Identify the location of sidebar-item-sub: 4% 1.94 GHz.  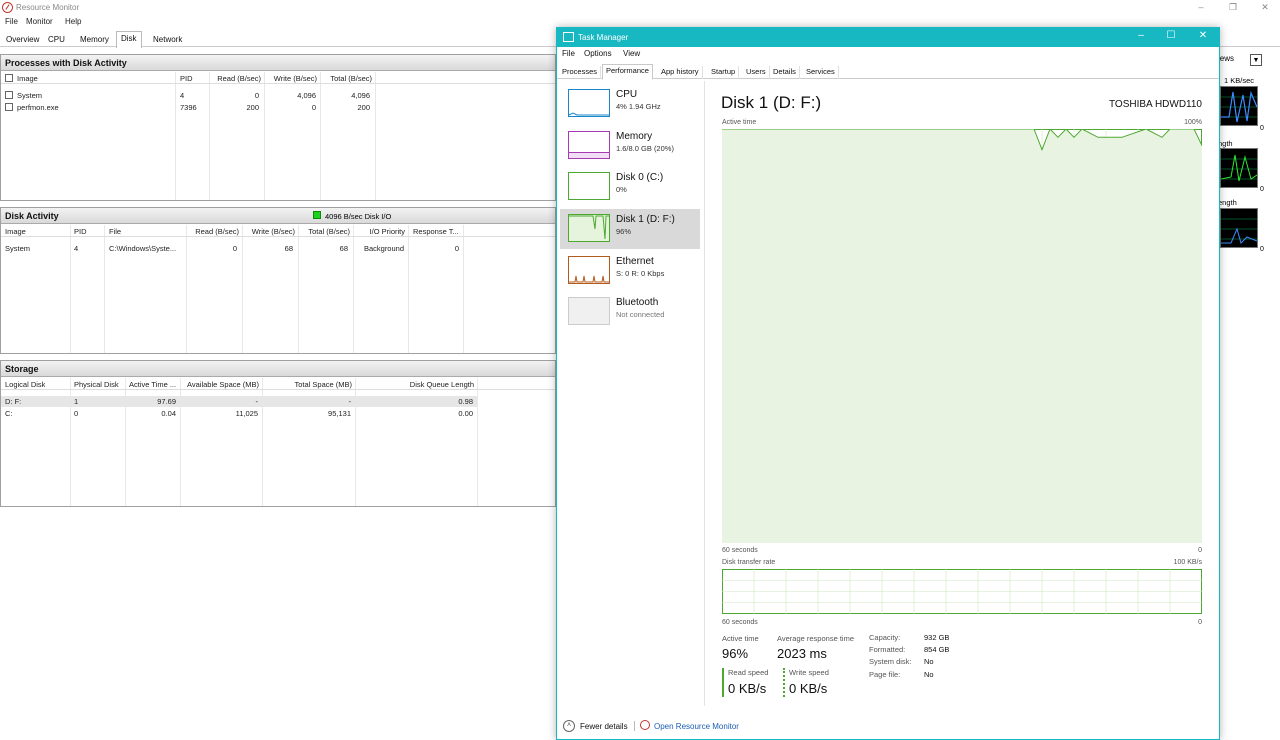
(638, 106).